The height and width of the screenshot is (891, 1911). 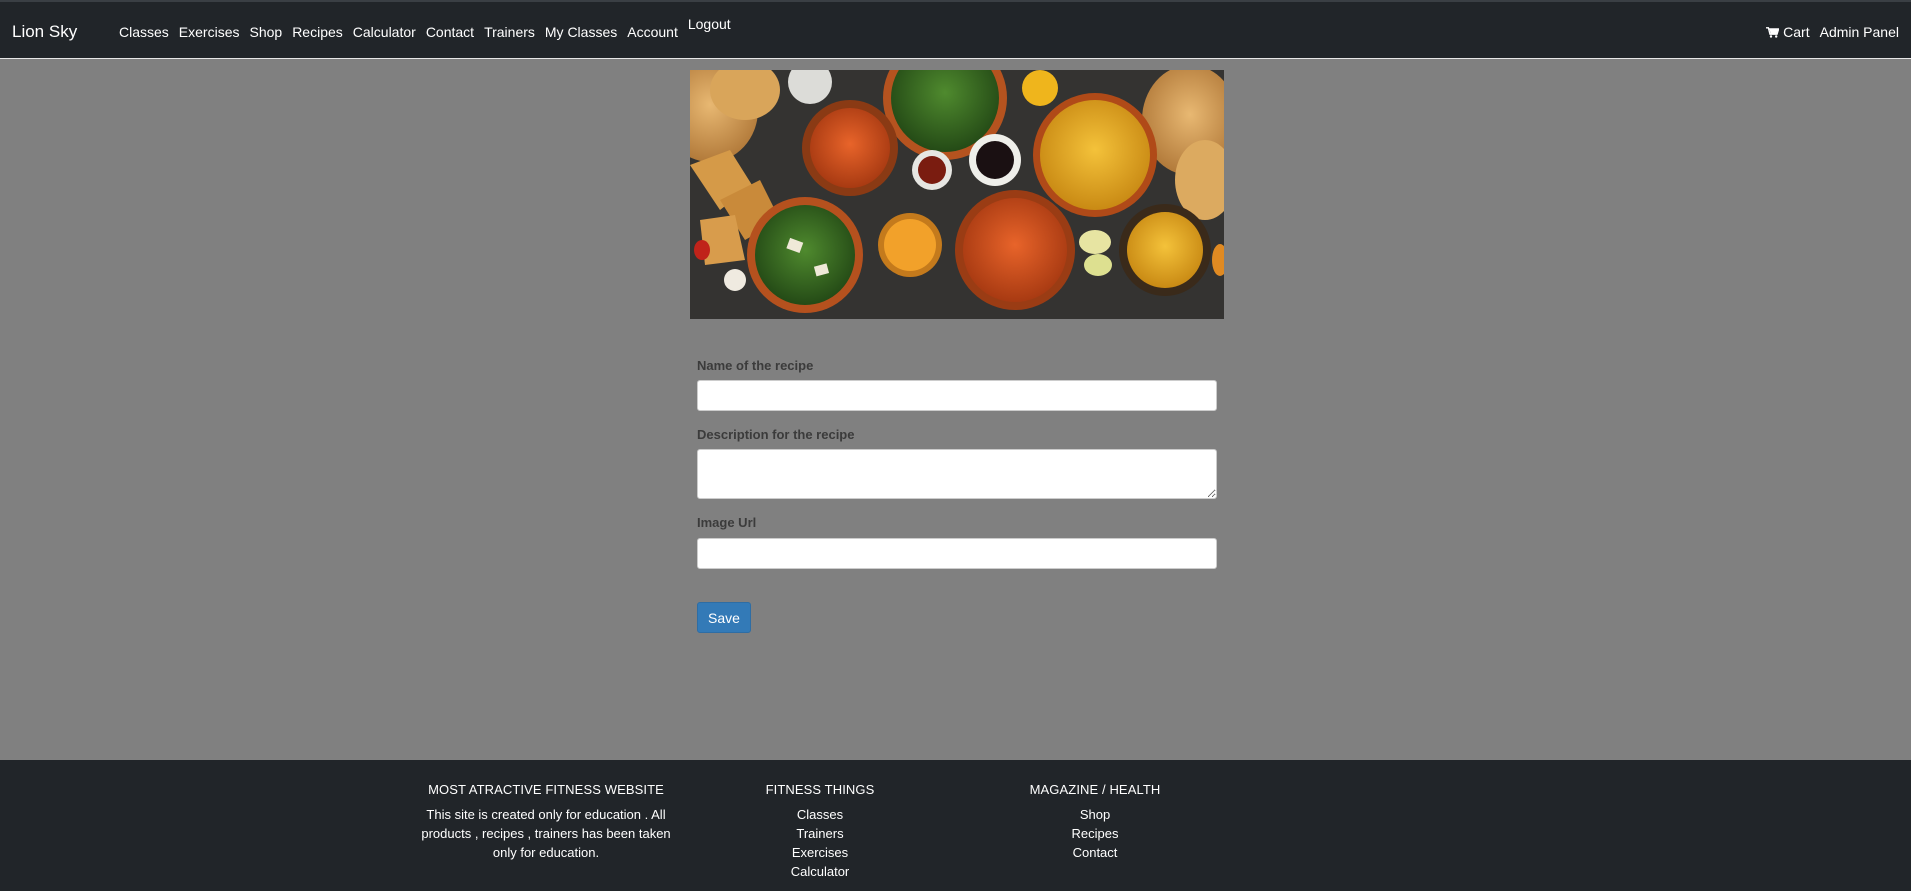 I want to click on recipe-name-label: Name of the recipe, so click(x=755, y=365).